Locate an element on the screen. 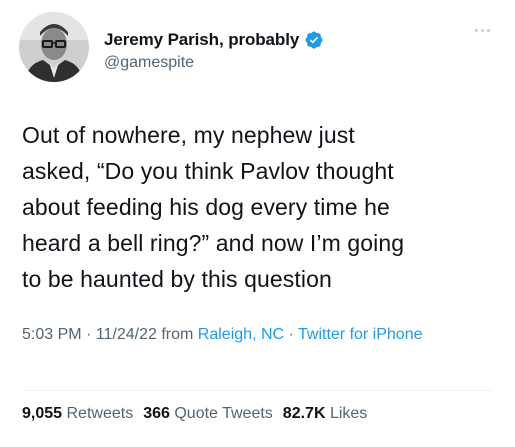 This screenshot has height=447, width=515. avatar is located at coordinates (54, 47).